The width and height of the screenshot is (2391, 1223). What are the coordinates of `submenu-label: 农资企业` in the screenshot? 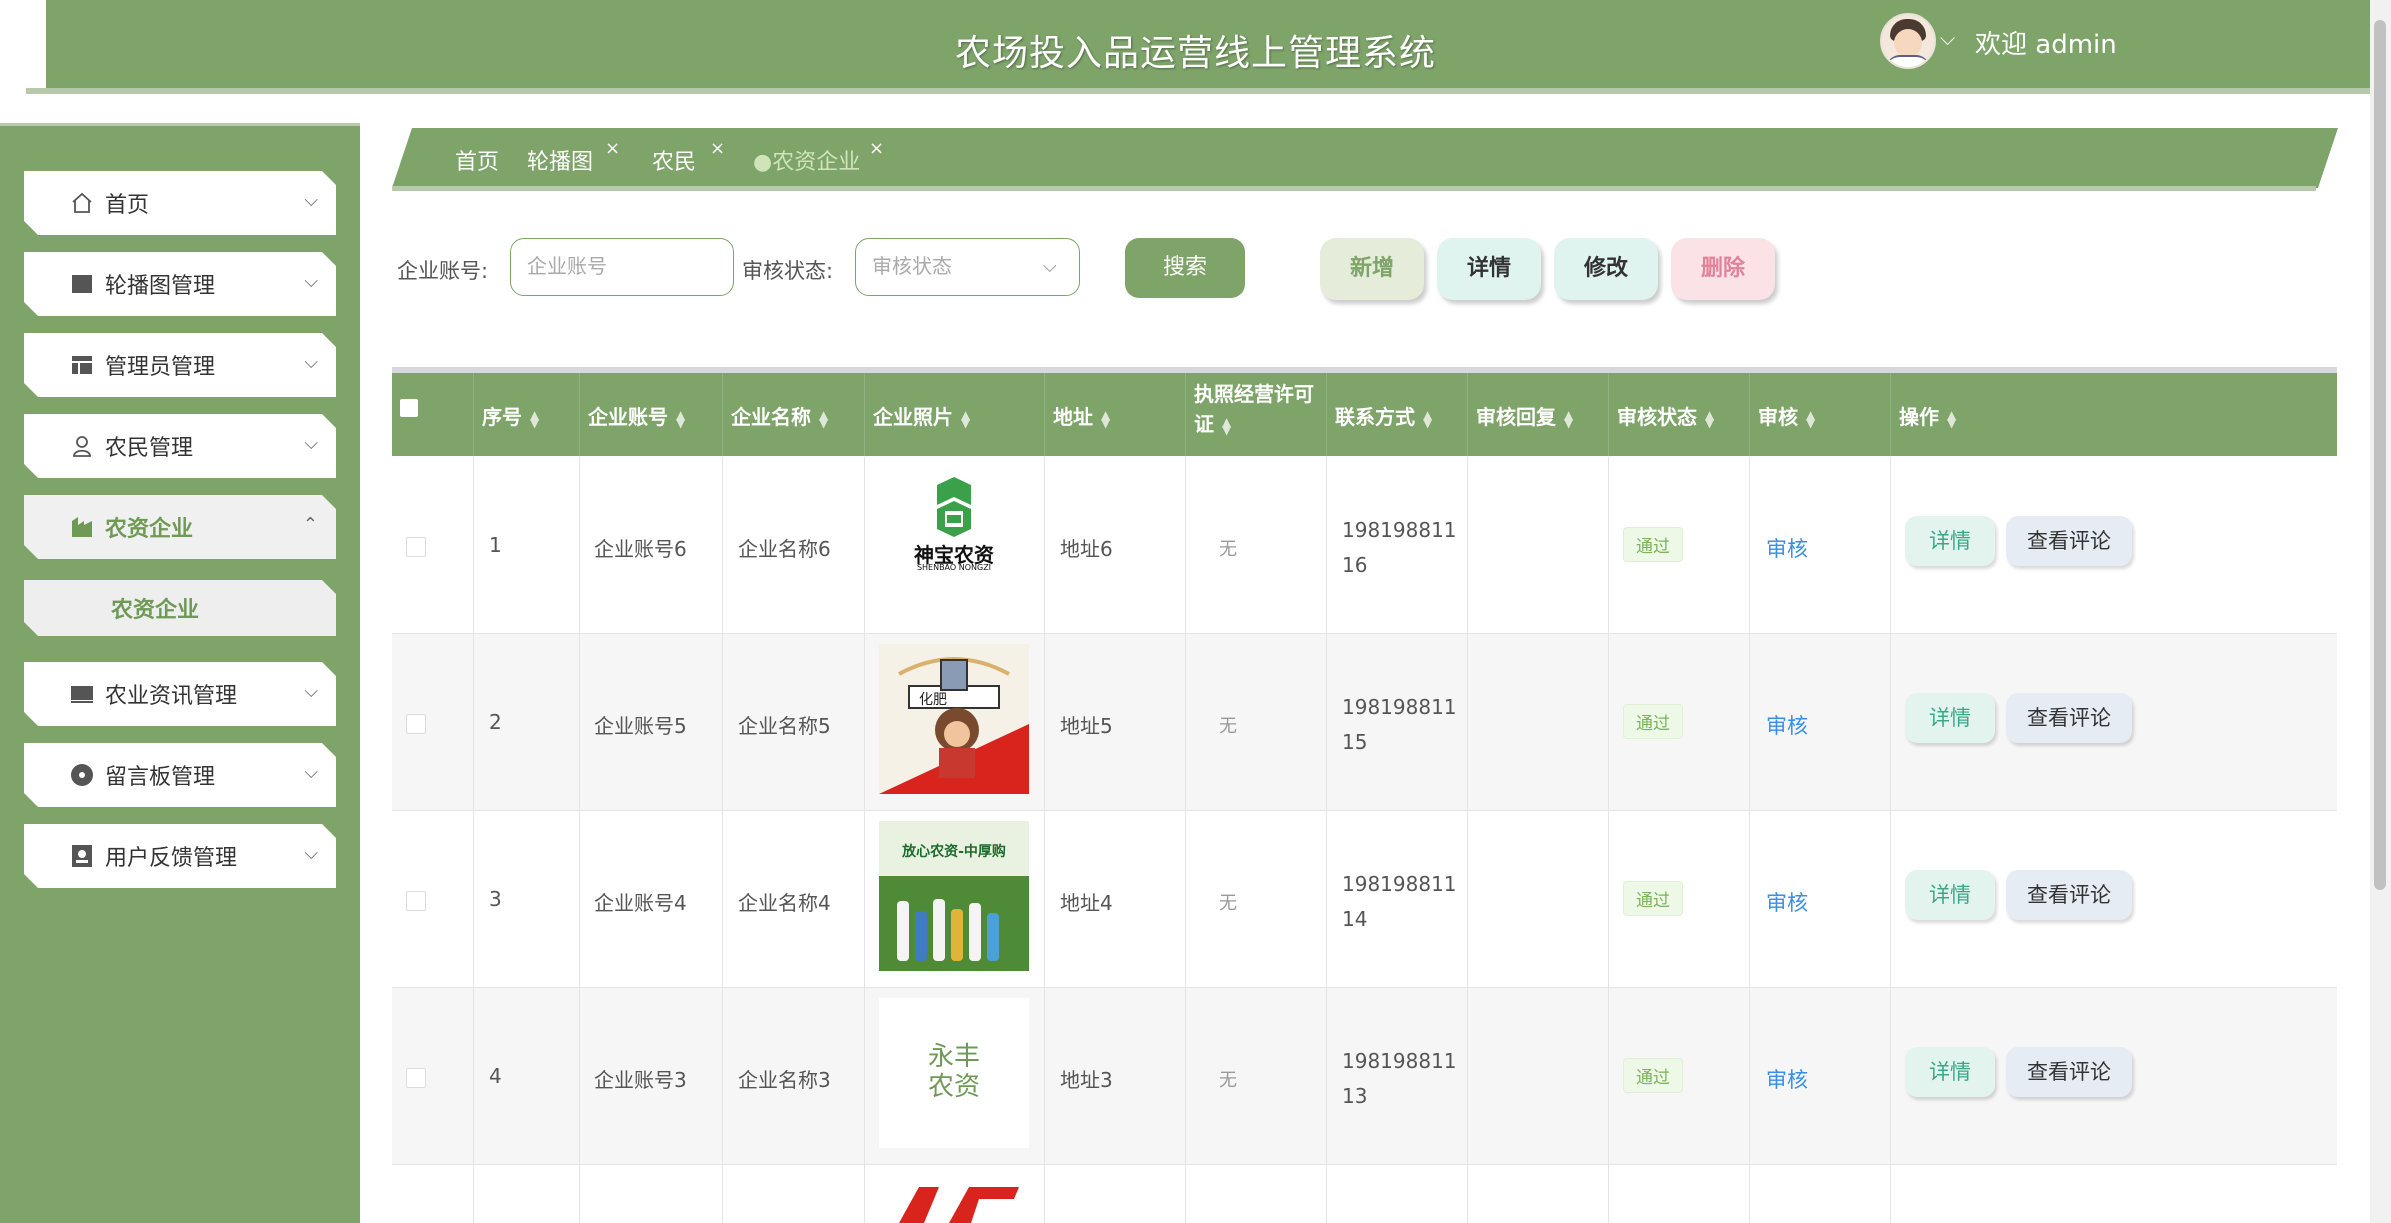 It's located at (154, 610).